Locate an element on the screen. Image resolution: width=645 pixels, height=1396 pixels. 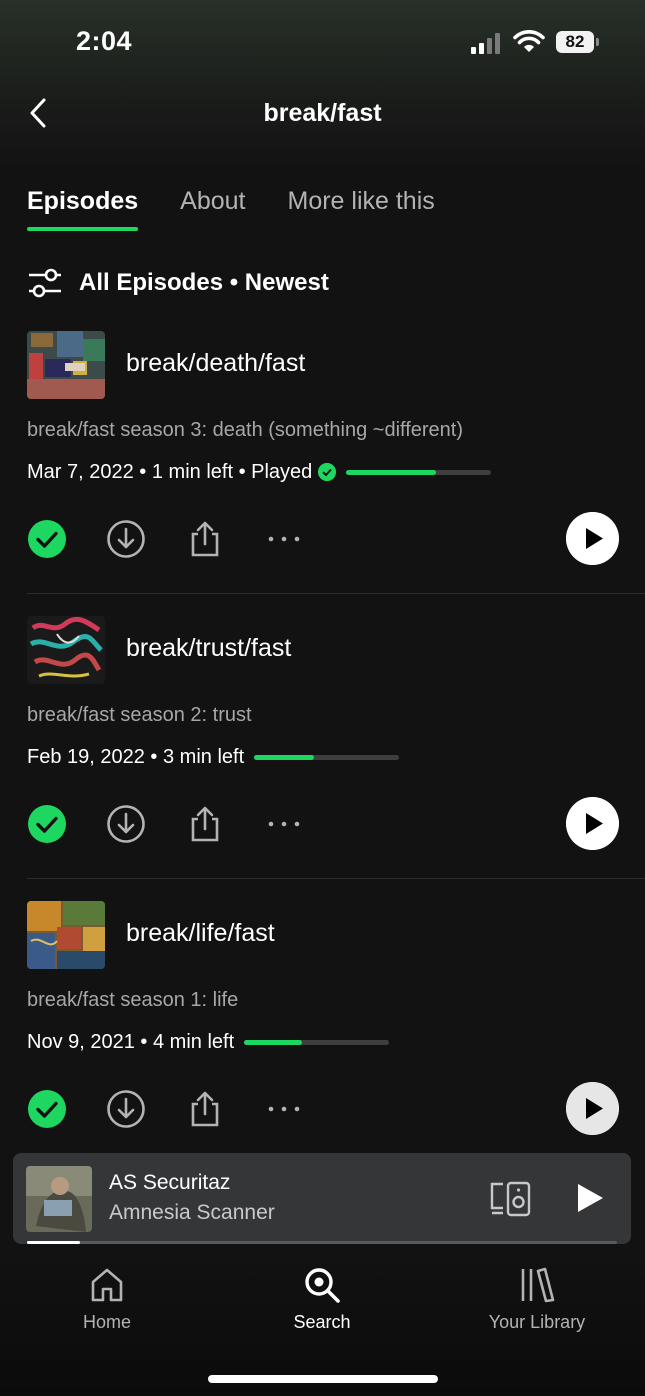
battery-indicator: 82 is located at coordinates (575, 42).